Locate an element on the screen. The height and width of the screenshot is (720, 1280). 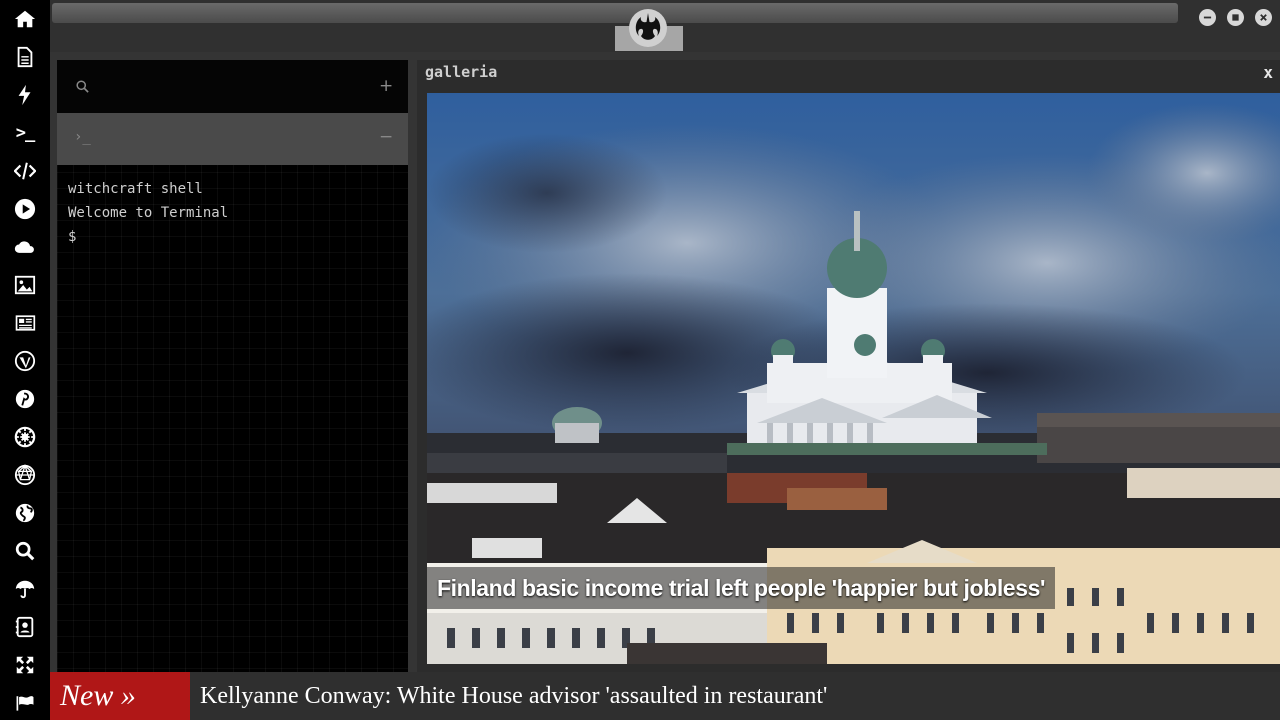
terminal-icon: >_ is located at coordinates (25, 133).